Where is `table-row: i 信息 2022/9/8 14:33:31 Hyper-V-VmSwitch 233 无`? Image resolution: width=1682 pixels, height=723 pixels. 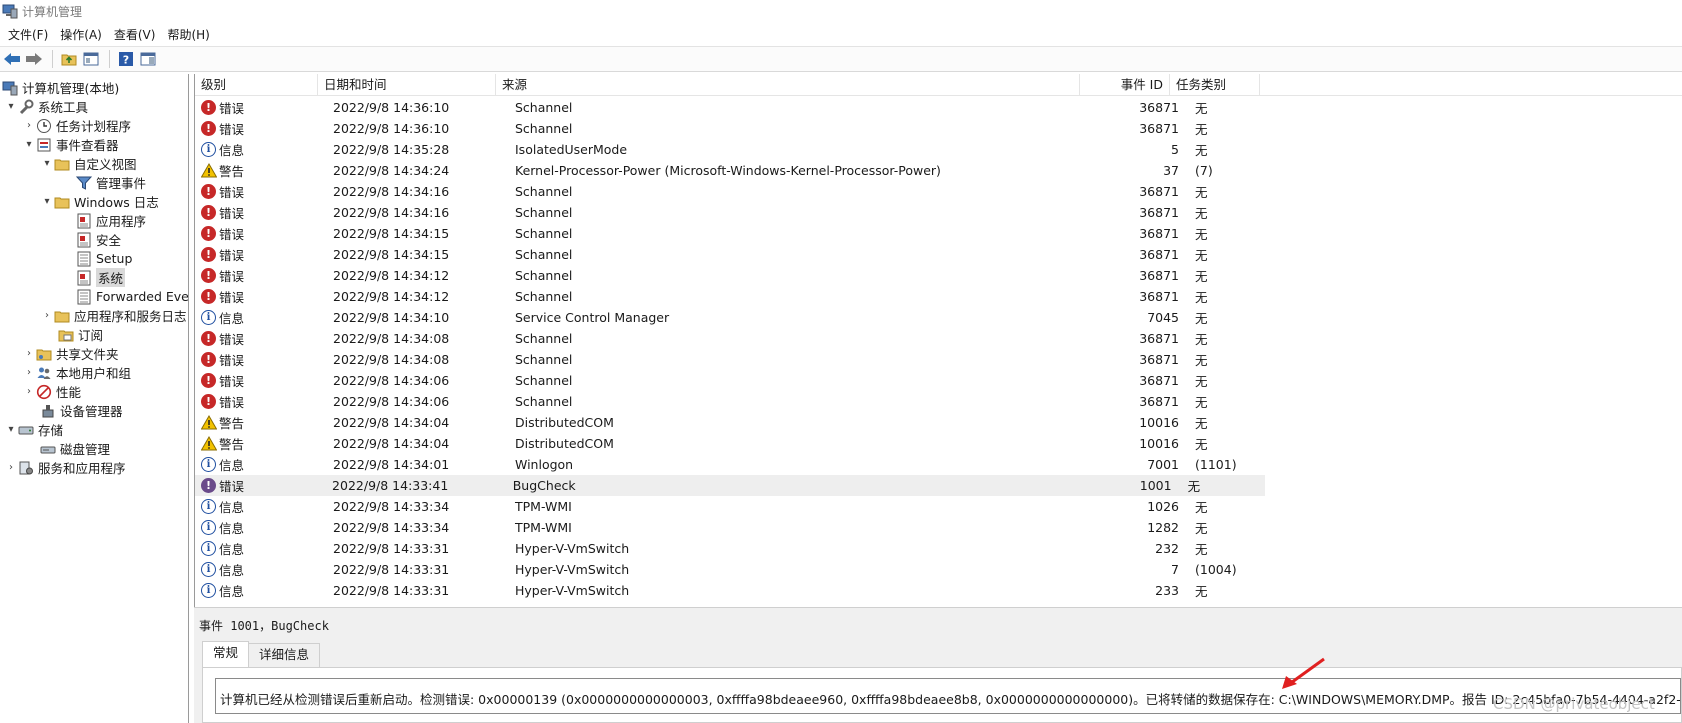
table-row: i 信息 2022/9/8 14:33:31 Hyper-V-VmSwitch 233 无 is located at coordinates (938, 590).